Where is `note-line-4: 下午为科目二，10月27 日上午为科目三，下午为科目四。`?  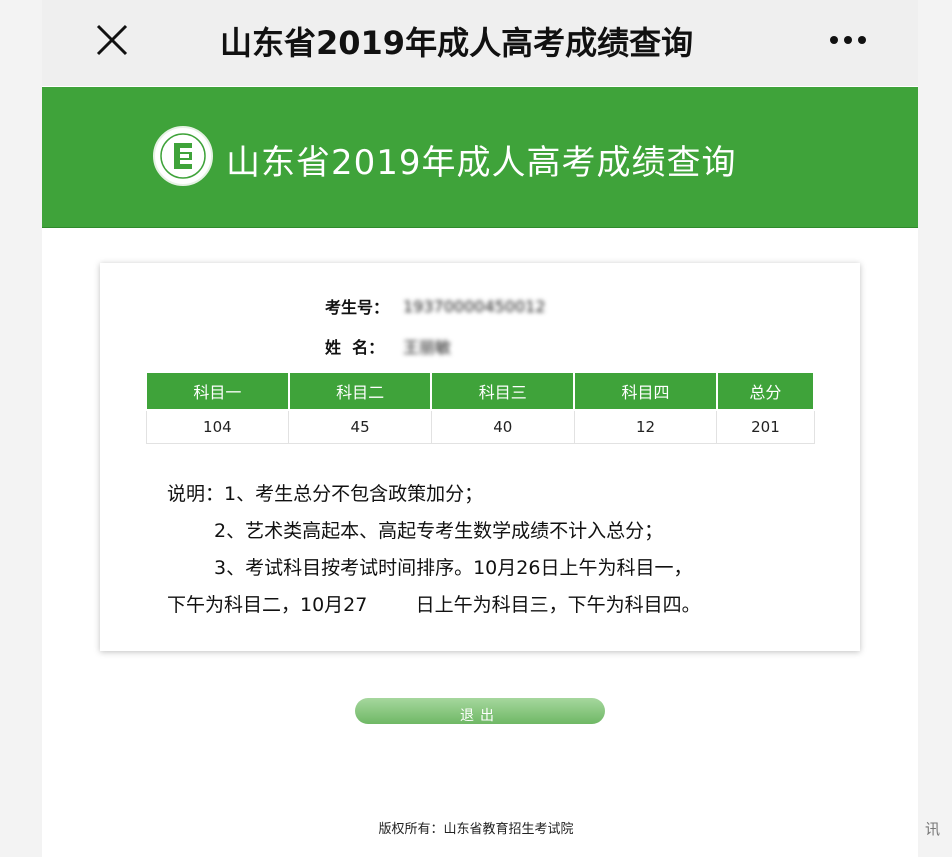 note-line-4: 下午为科目二，10月27 日上午为科目三，下午为科目四。 is located at coordinates (434, 605).